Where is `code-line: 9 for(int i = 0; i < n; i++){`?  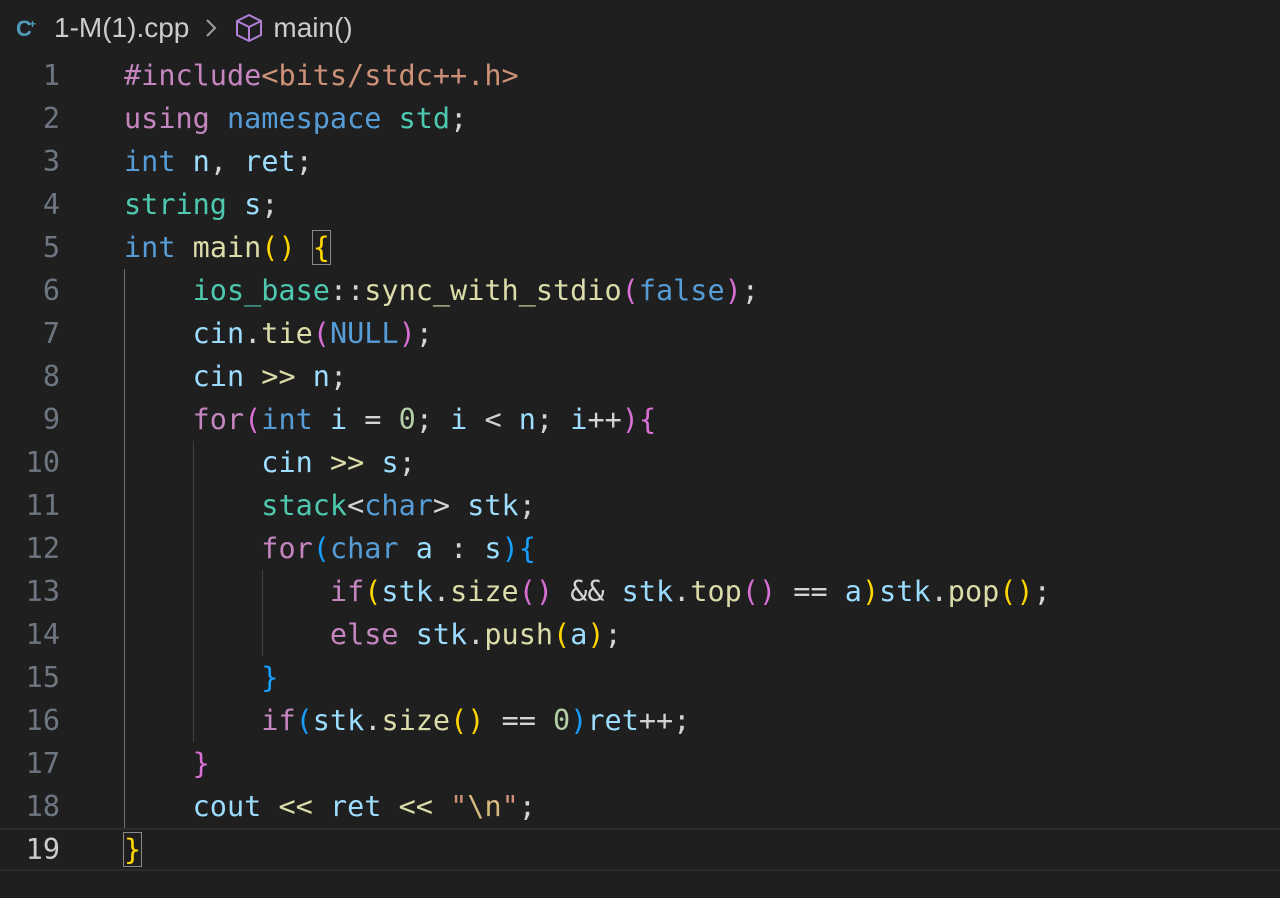 code-line: 9 for(int i = 0; i < n; i++){ is located at coordinates (640, 419).